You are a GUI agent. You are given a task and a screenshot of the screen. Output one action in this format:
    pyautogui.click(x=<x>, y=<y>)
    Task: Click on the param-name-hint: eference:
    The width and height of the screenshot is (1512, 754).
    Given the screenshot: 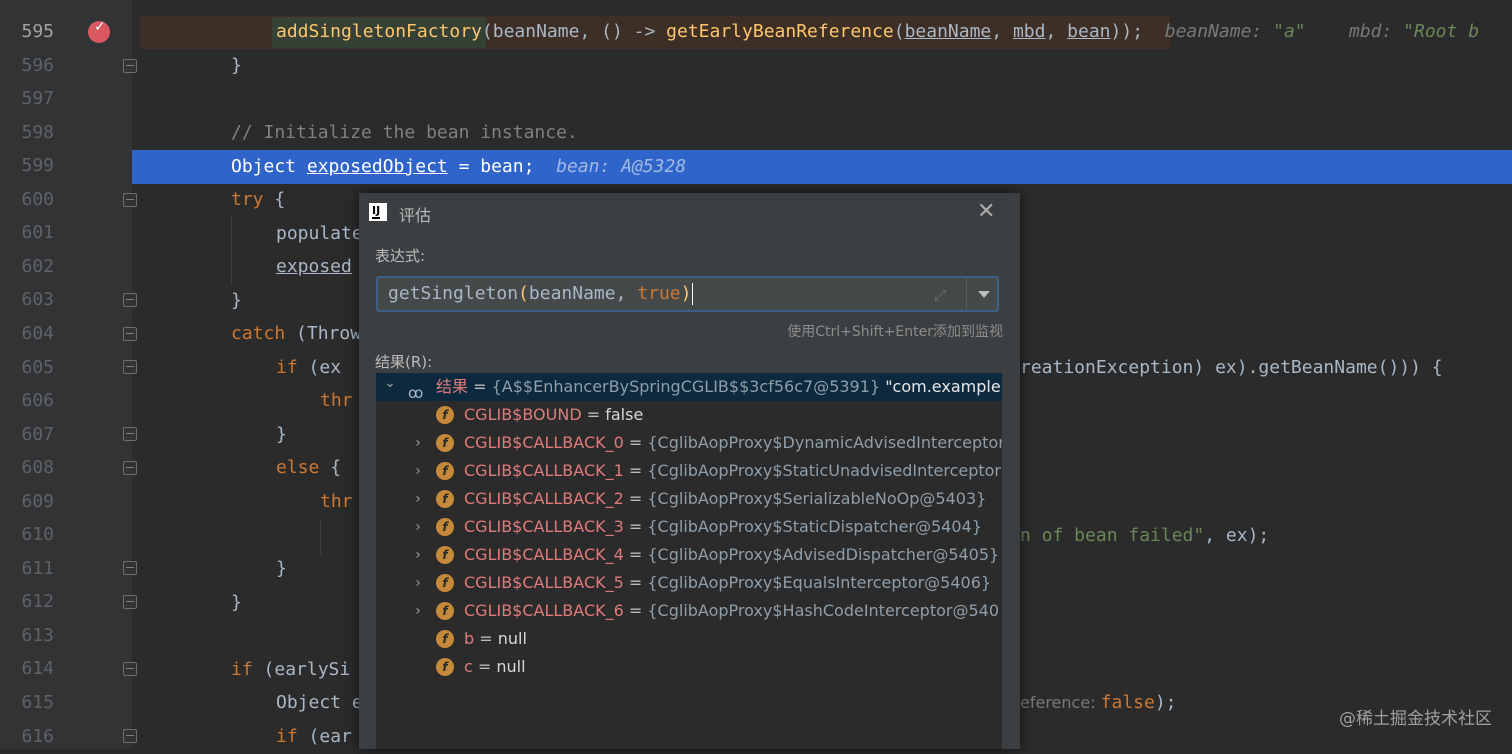 What is the action you would take?
    pyautogui.click(x=1060, y=702)
    